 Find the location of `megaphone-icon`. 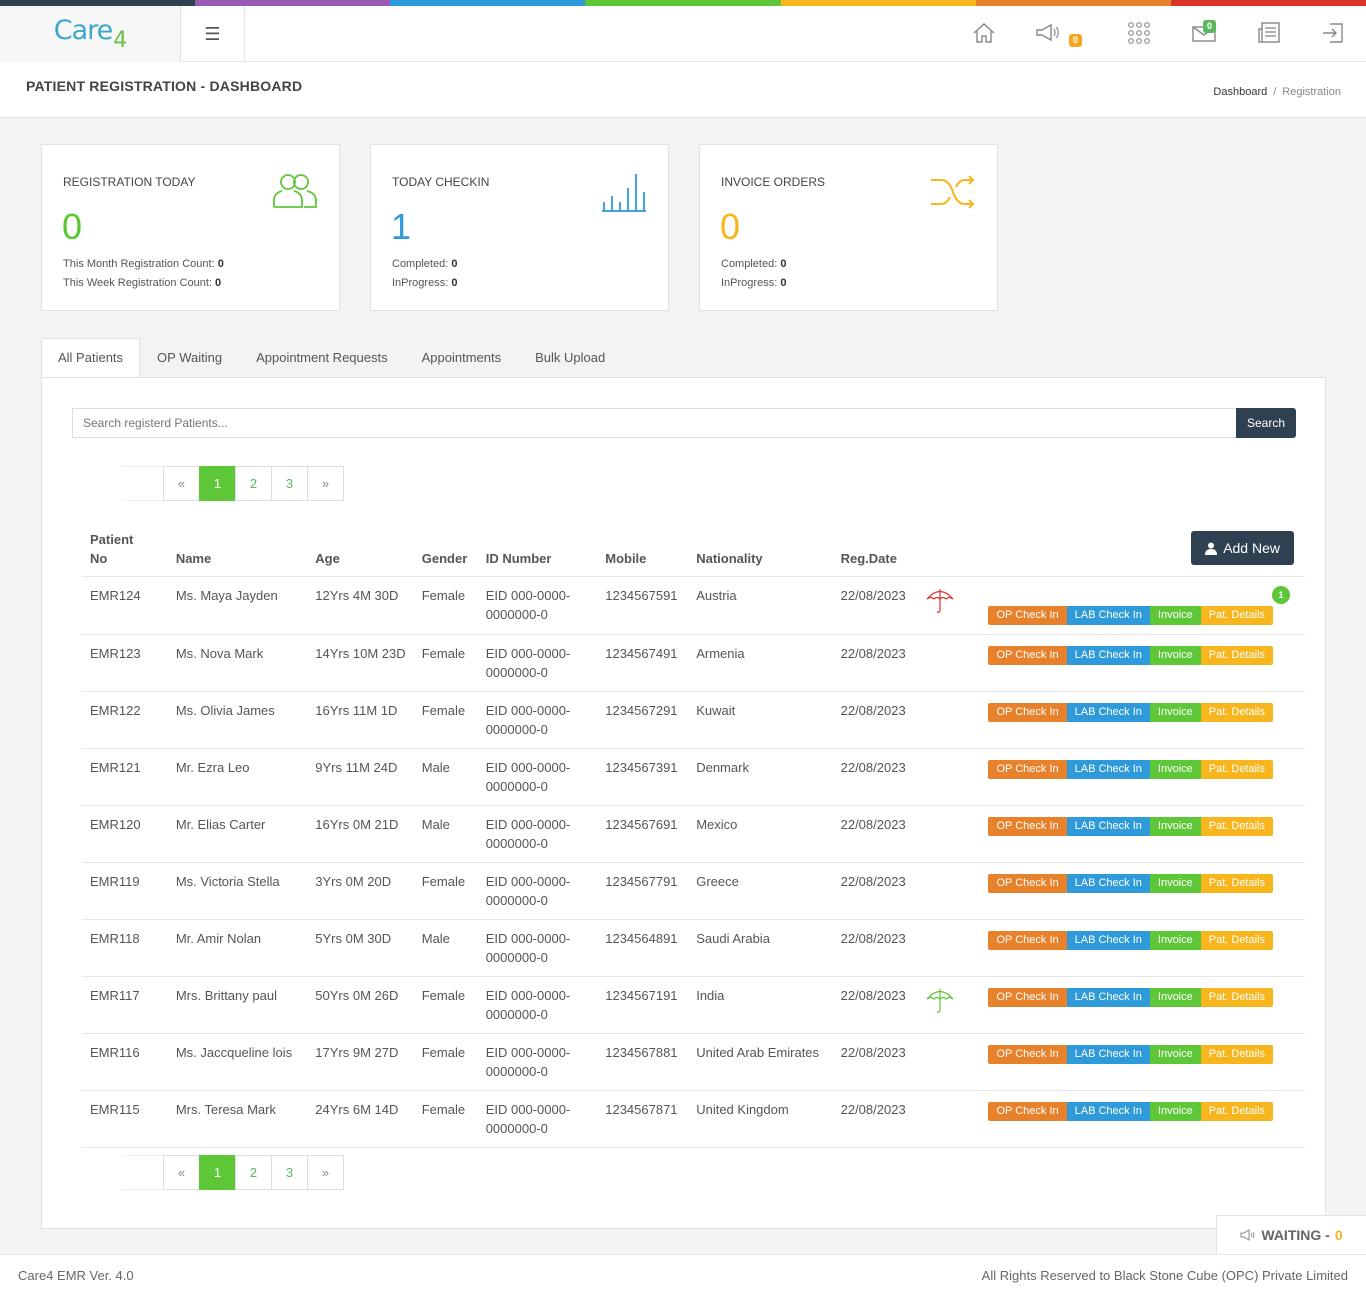

megaphone-icon is located at coordinates (1048, 33).